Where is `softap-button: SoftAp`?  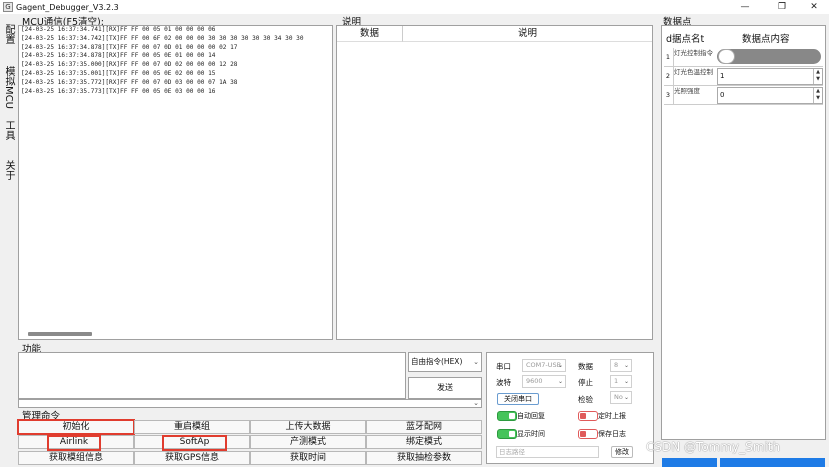
softap-button: SoftAp is located at coordinates (194, 443).